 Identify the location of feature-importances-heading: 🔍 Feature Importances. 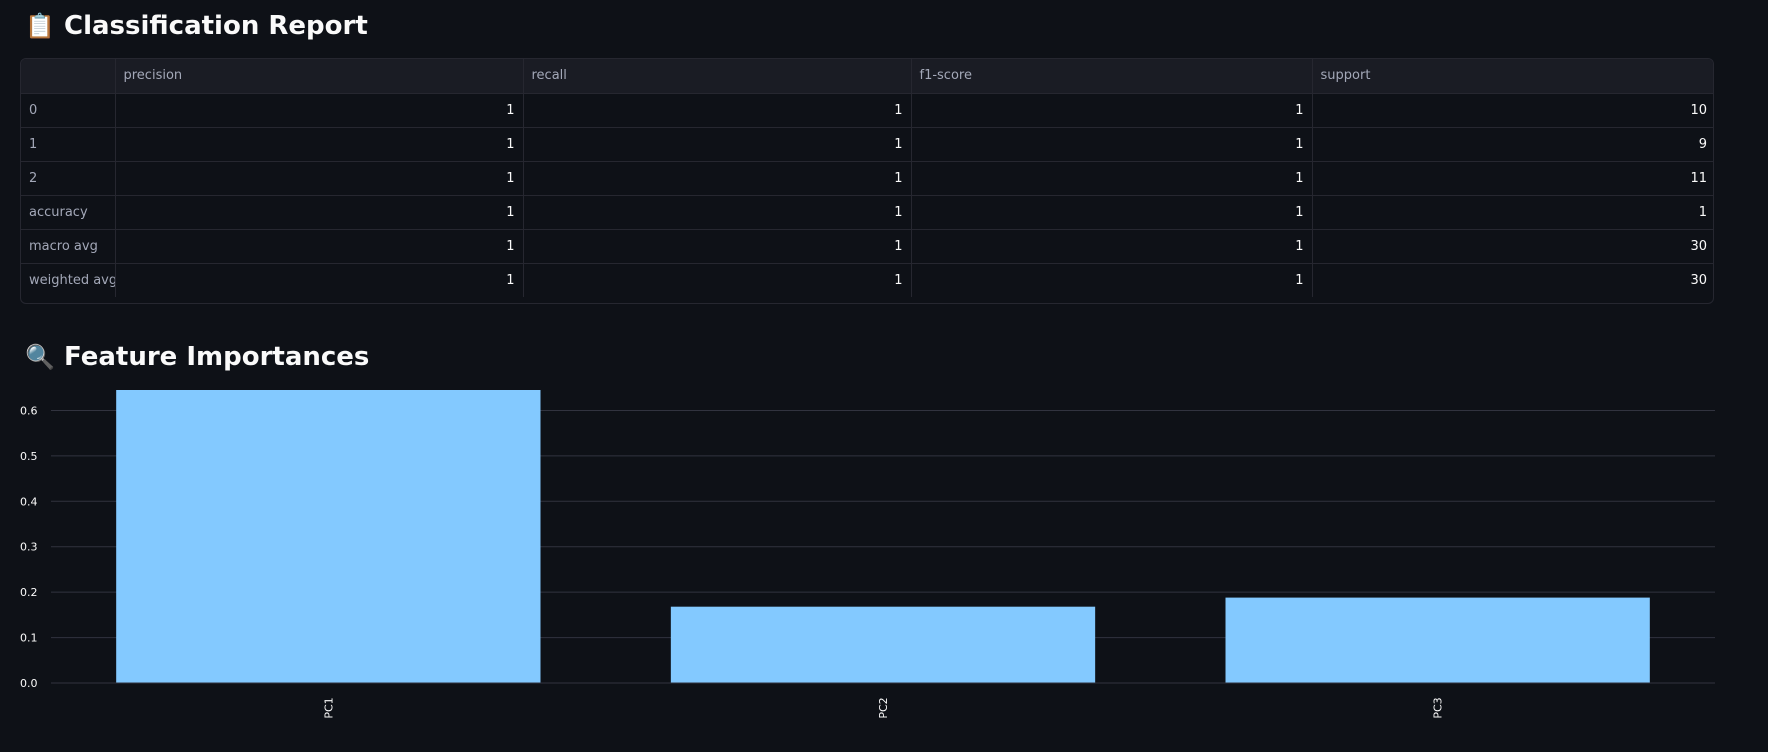
(196, 357).